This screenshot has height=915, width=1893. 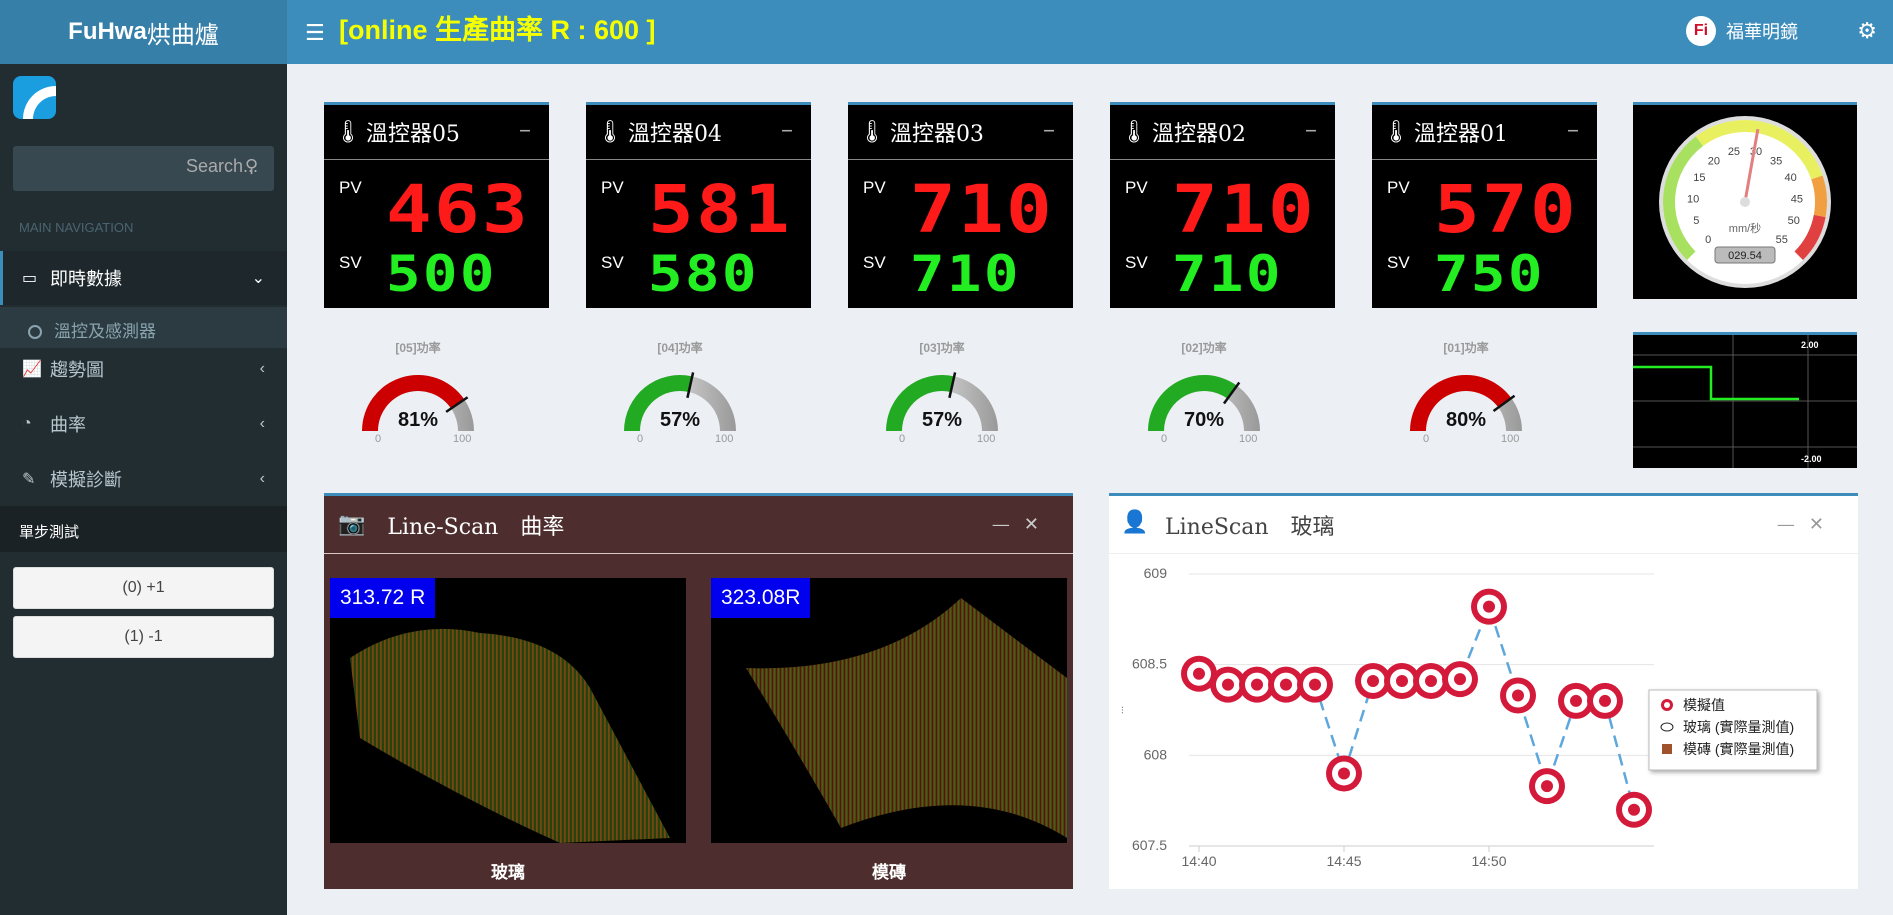 I want to click on y-tick: 608.5, so click(x=1149, y=664).